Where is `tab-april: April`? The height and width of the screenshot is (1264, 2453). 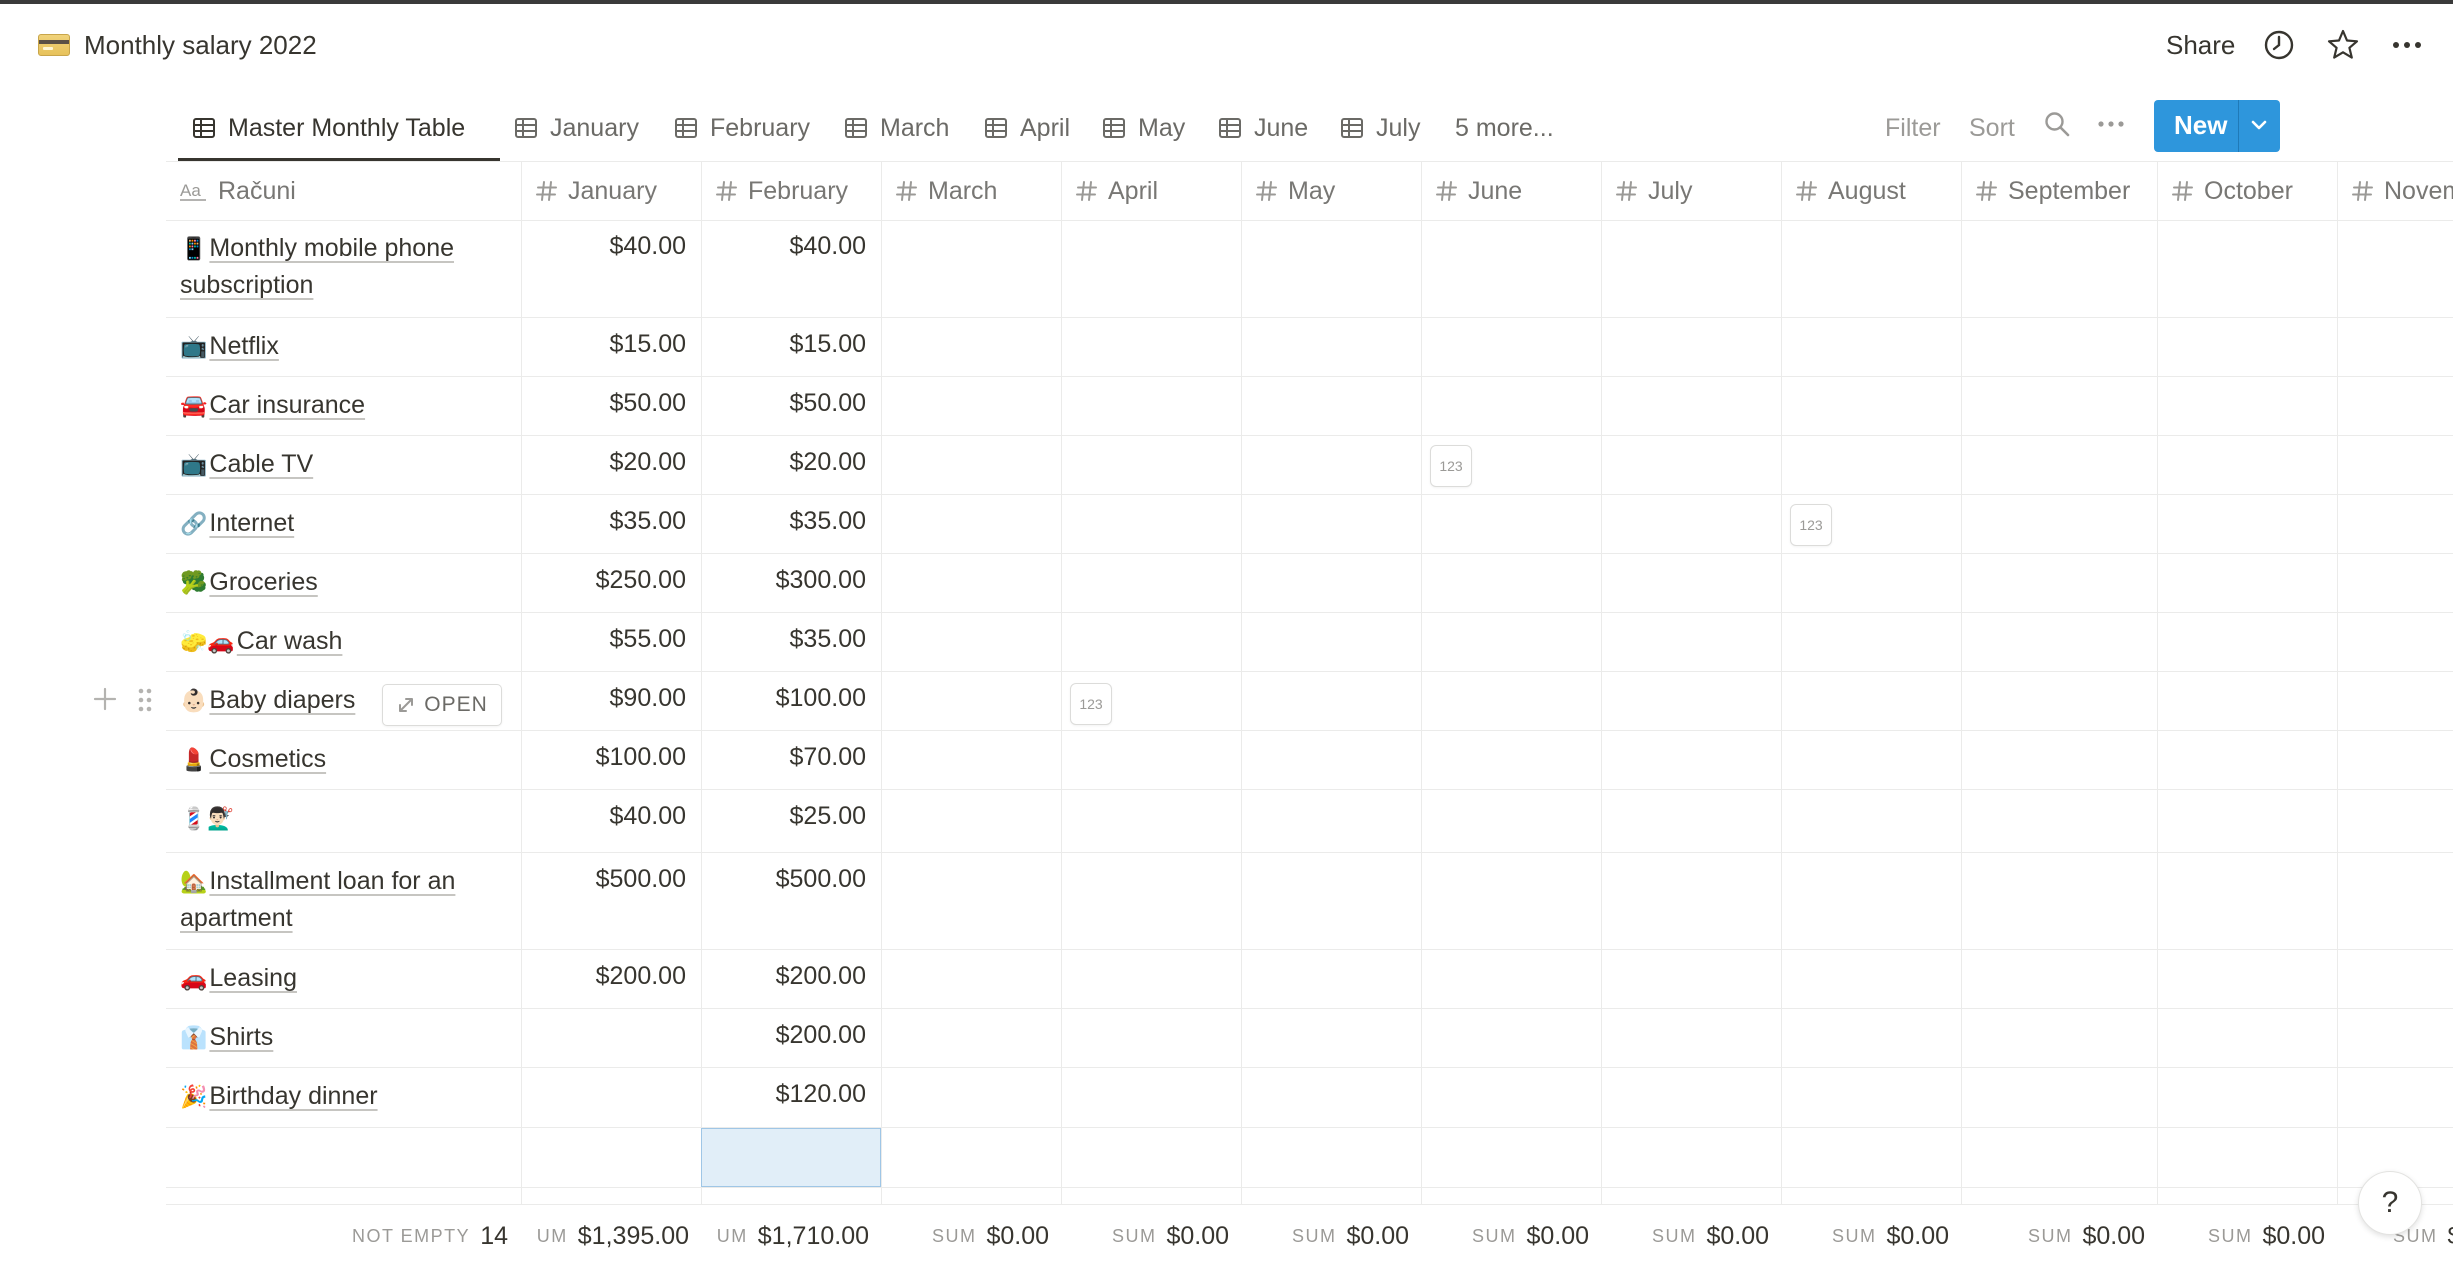
tab-april: April is located at coordinates (1027, 128).